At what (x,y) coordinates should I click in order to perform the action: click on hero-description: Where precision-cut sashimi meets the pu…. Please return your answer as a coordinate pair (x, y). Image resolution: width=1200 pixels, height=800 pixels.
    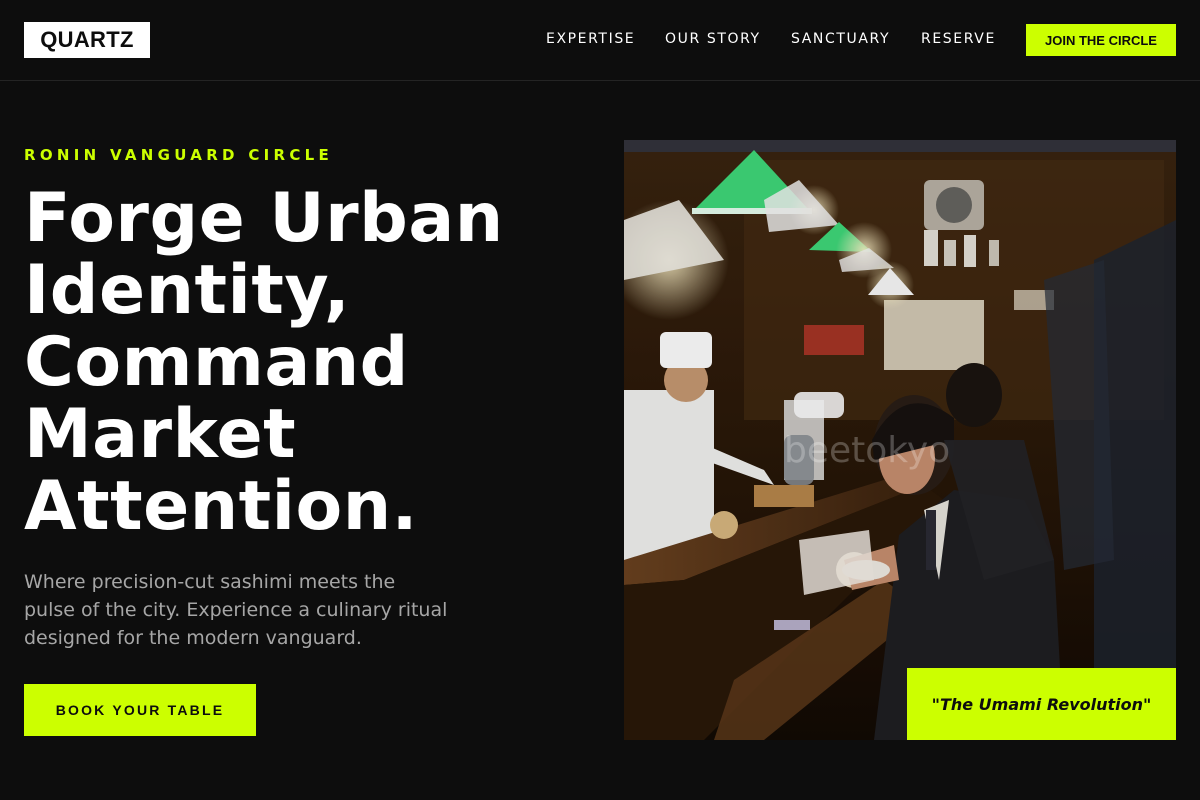
    Looking at the image, I should click on (259, 610).